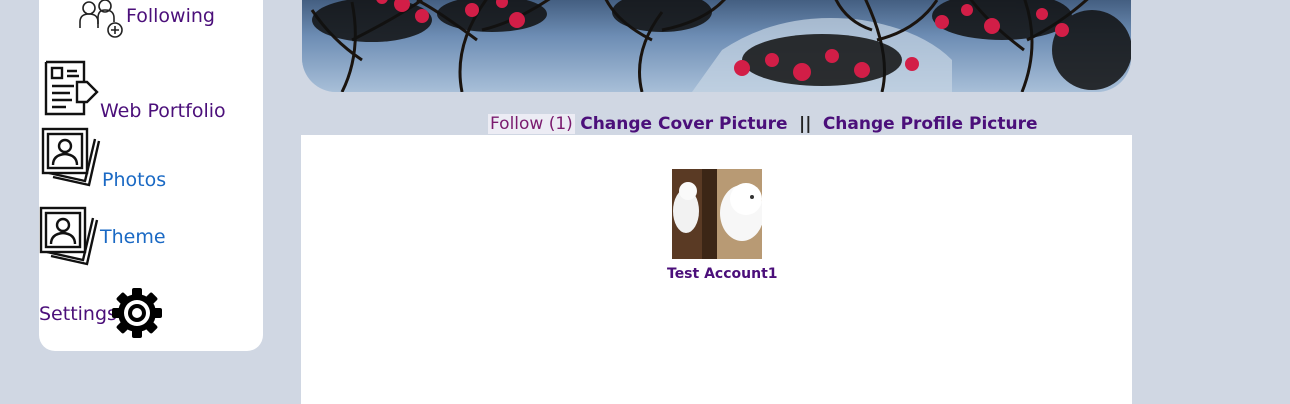 The image size is (1290, 404). What do you see at coordinates (163, 111) in the screenshot?
I see `sidebar-item-label: Web Portfolio` at bounding box center [163, 111].